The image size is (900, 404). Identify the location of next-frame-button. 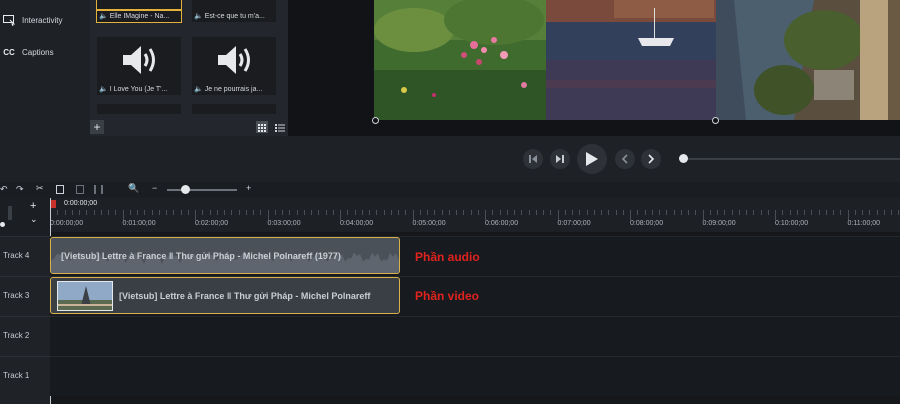
(560, 159).